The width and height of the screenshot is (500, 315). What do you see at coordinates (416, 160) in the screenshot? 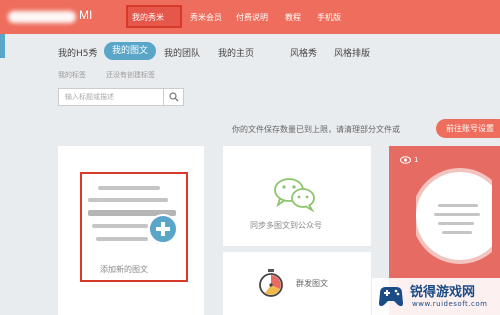
I see `view-count: 1` at bounding box center [416, 160].